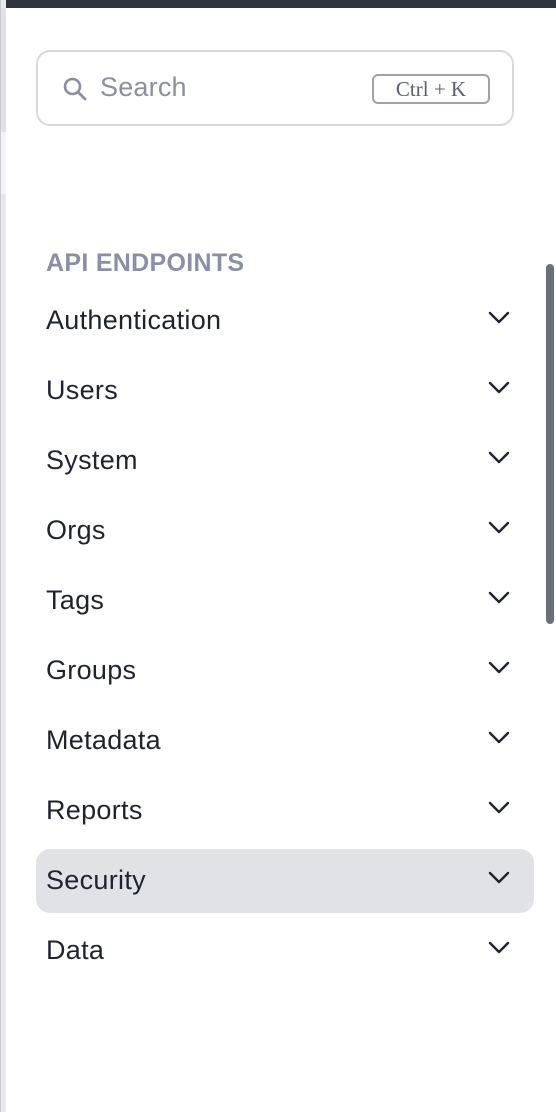  I want to click on sidebar-item-label: Authentication, so click(134, 320).